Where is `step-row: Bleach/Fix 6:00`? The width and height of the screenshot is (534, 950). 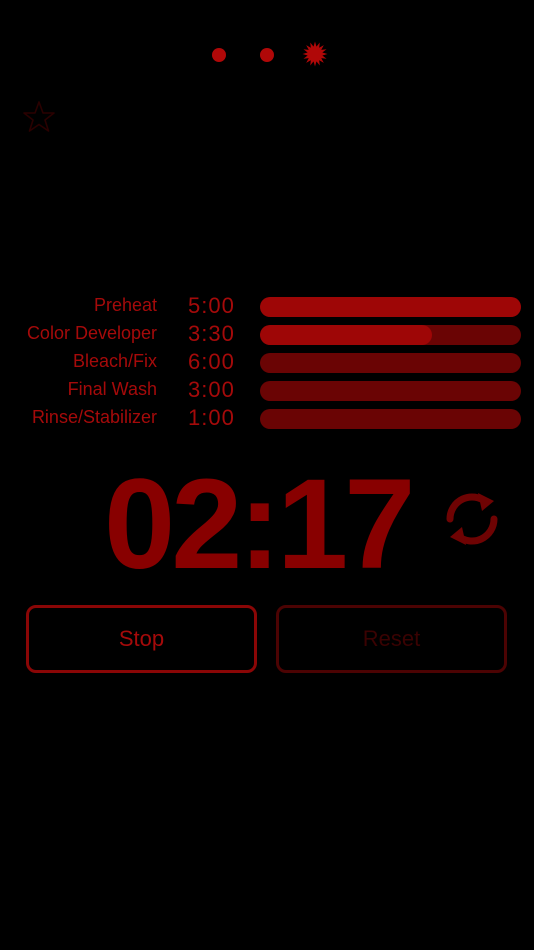 step-row: Bleach/Fix 6:00 is located at coordinates (267, 363).